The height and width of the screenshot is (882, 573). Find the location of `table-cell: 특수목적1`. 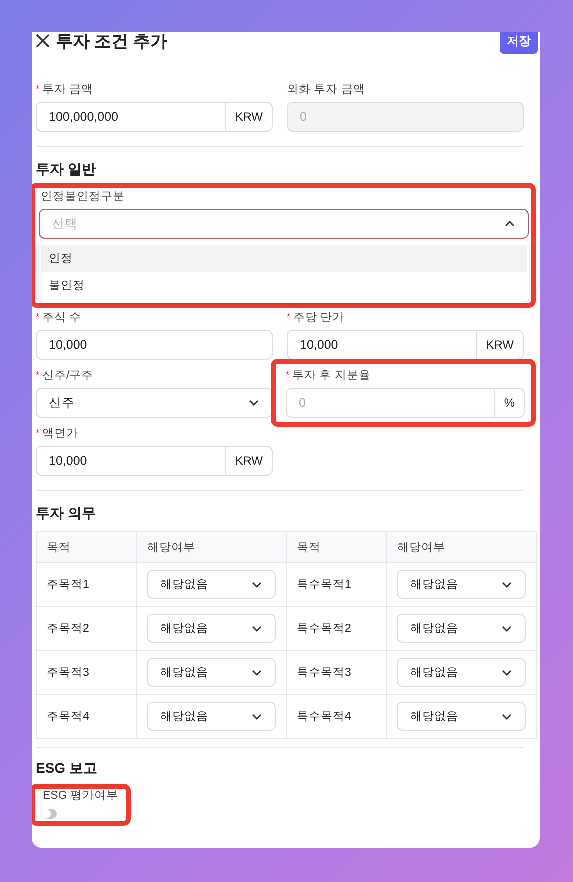

table-cell: 특수목적1 is located at coordinates (336, 584).